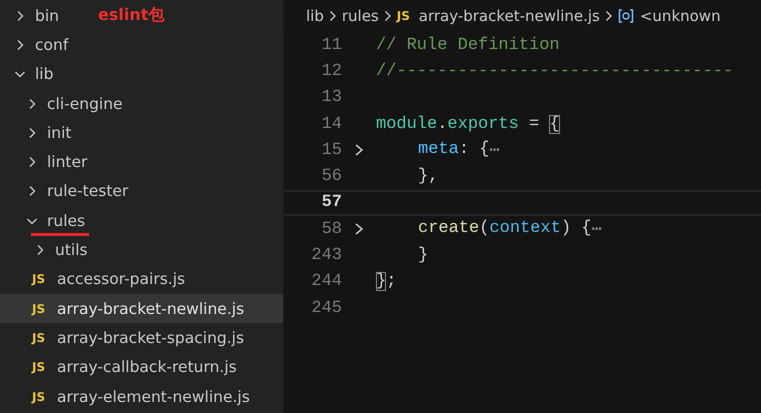  What do you see at coordinates (534, 124) in the screenshot?
I see `code-token: =` at bounding box center [534, 124].